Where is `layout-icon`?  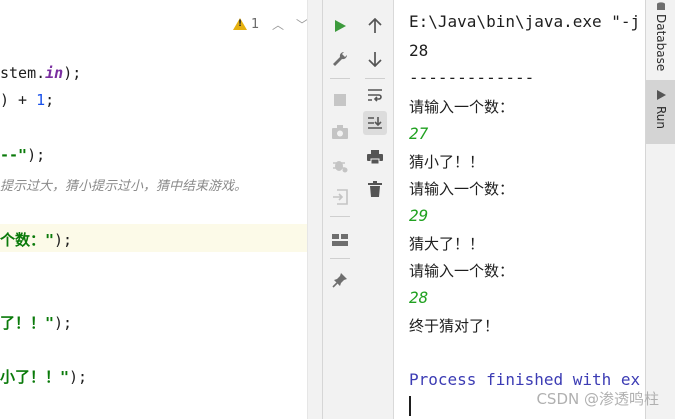 layout-icon is located at coordinates (340, 240).